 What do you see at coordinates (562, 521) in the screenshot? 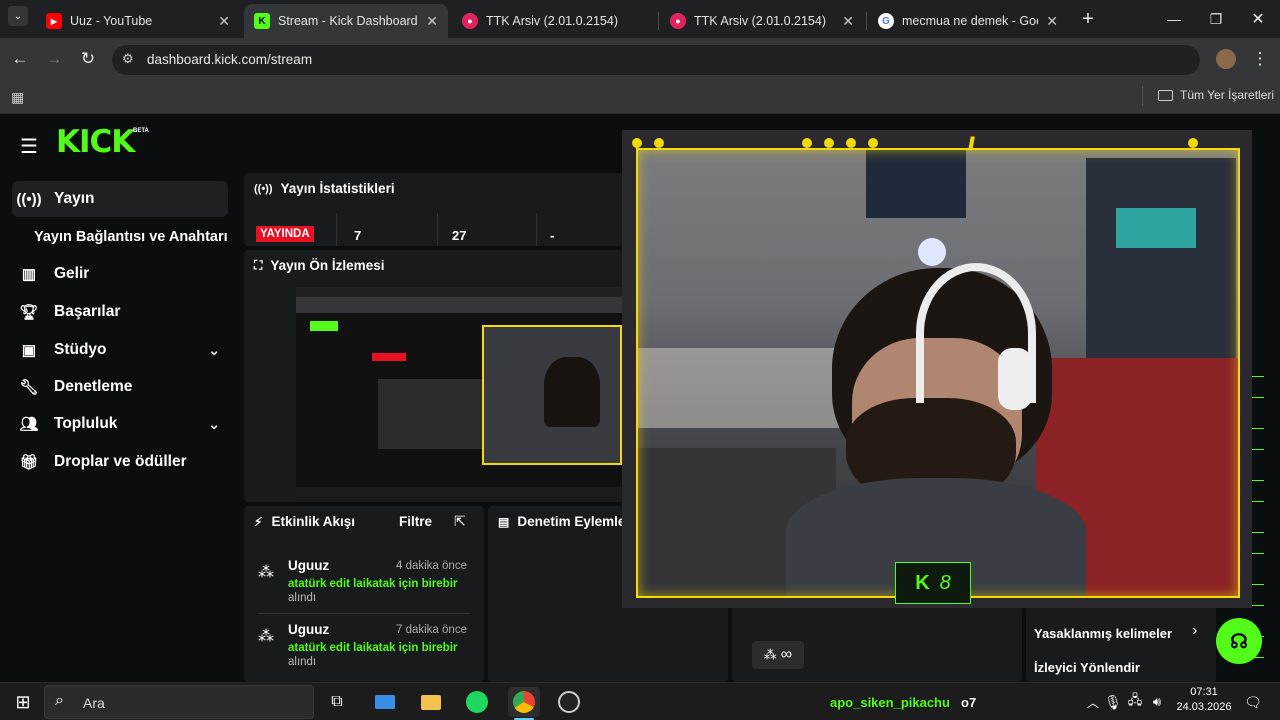
I see `moderation-header: ▤ Denetim Eylemle` at bounding box center [562, 521].